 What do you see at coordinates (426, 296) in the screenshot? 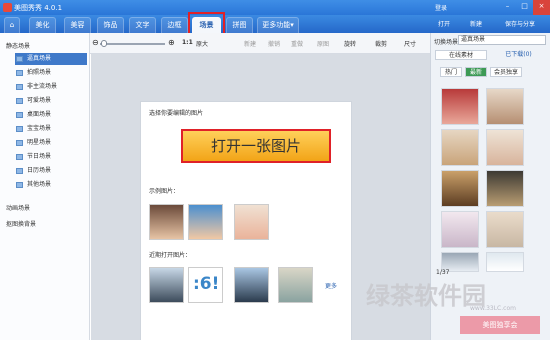
I see `watermark-text: 绿茶软件园` at bounding box center [426, 296].